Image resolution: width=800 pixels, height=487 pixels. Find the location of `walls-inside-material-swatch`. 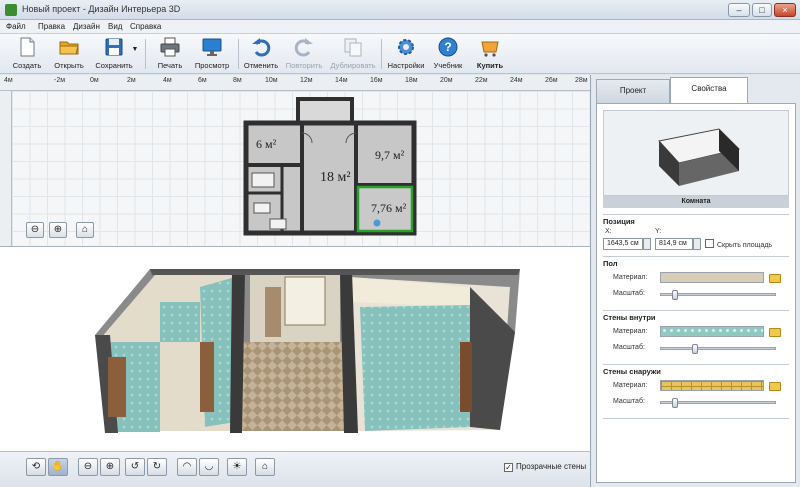

walls-inside-material-swatch is located at coordinates (712, 331).